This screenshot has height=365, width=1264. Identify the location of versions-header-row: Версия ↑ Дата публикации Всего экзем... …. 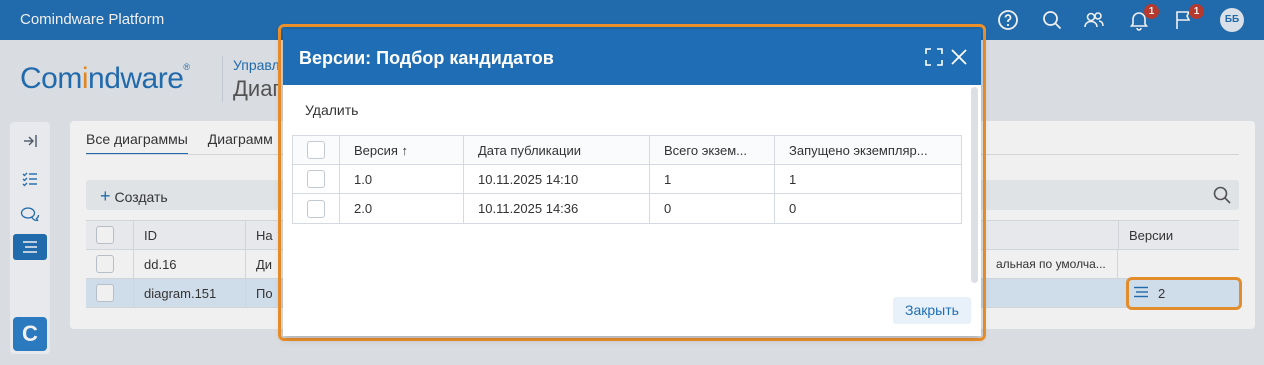
(627, 150).